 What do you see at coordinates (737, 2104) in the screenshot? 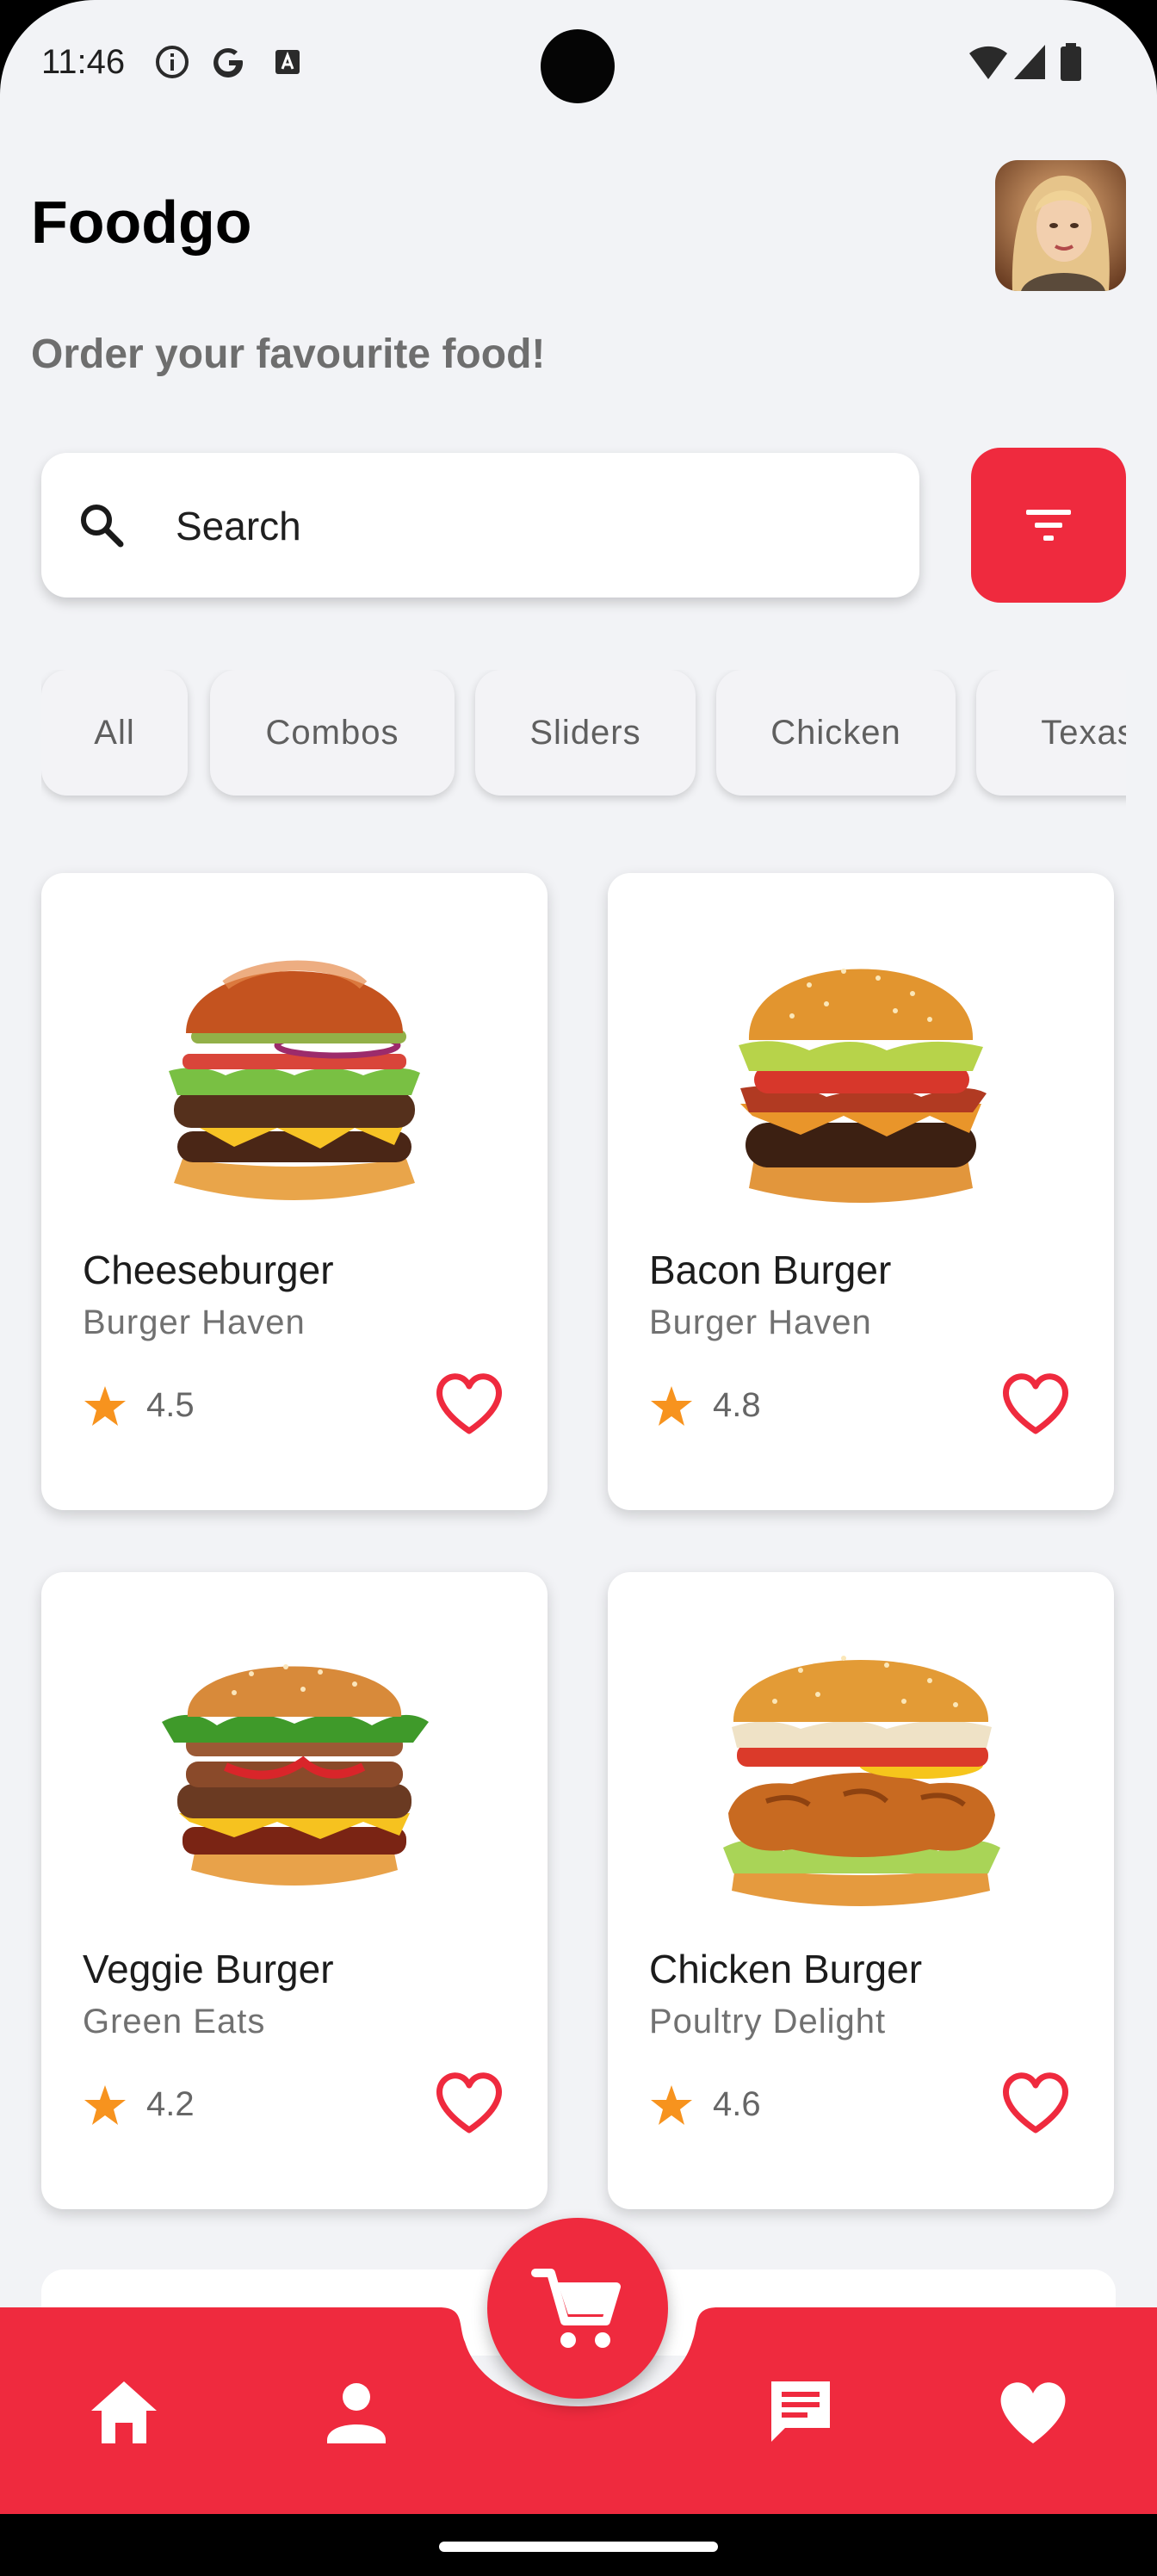
I see `rating-value: 4.6` at bounding box center [737, 2104].